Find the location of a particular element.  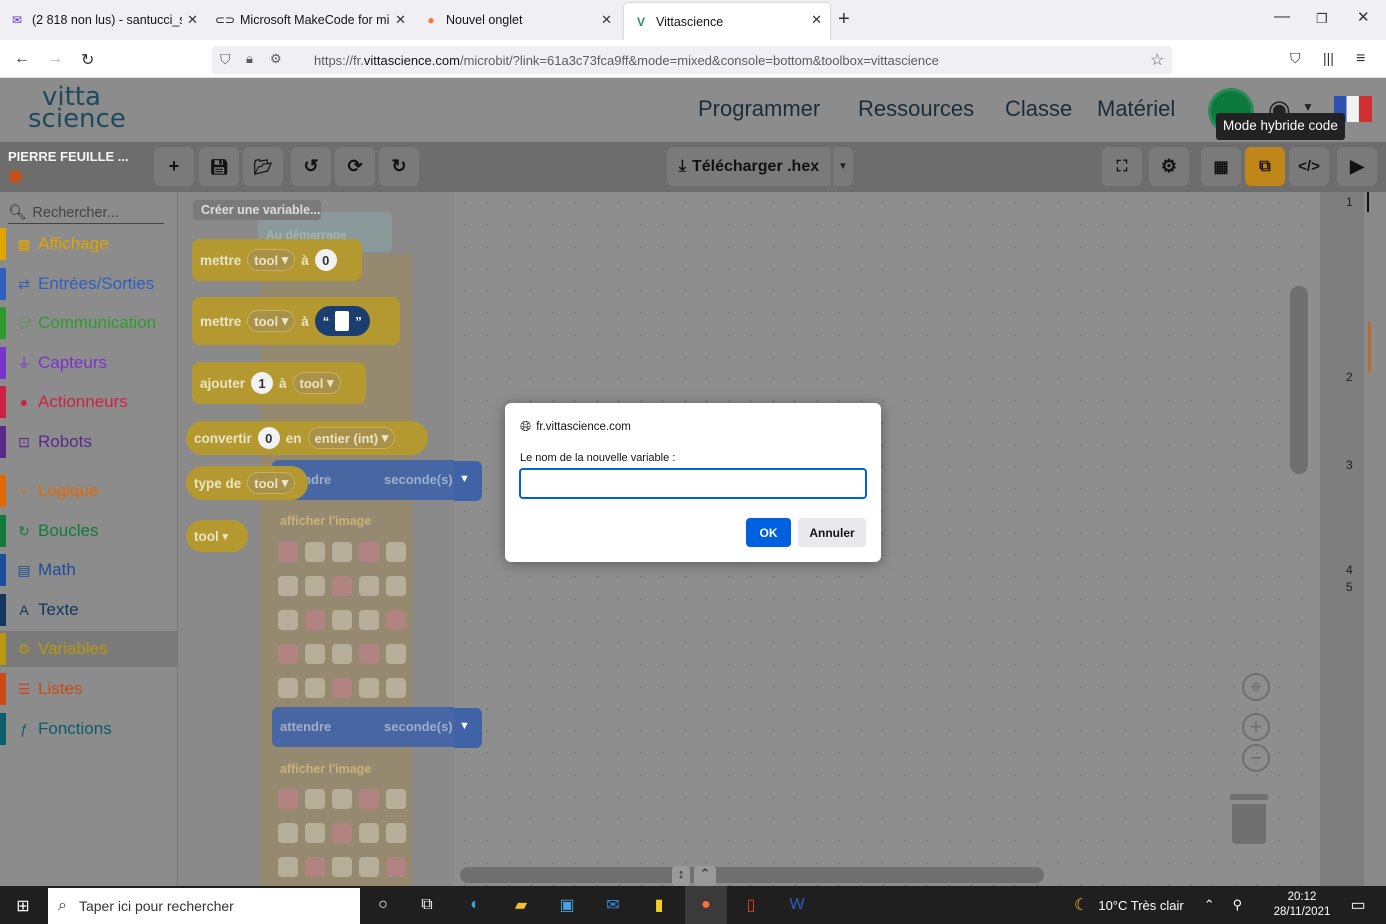

taskbar-search: ⌕ Taper ici pour rechercher is located at coordinates (204, 906).